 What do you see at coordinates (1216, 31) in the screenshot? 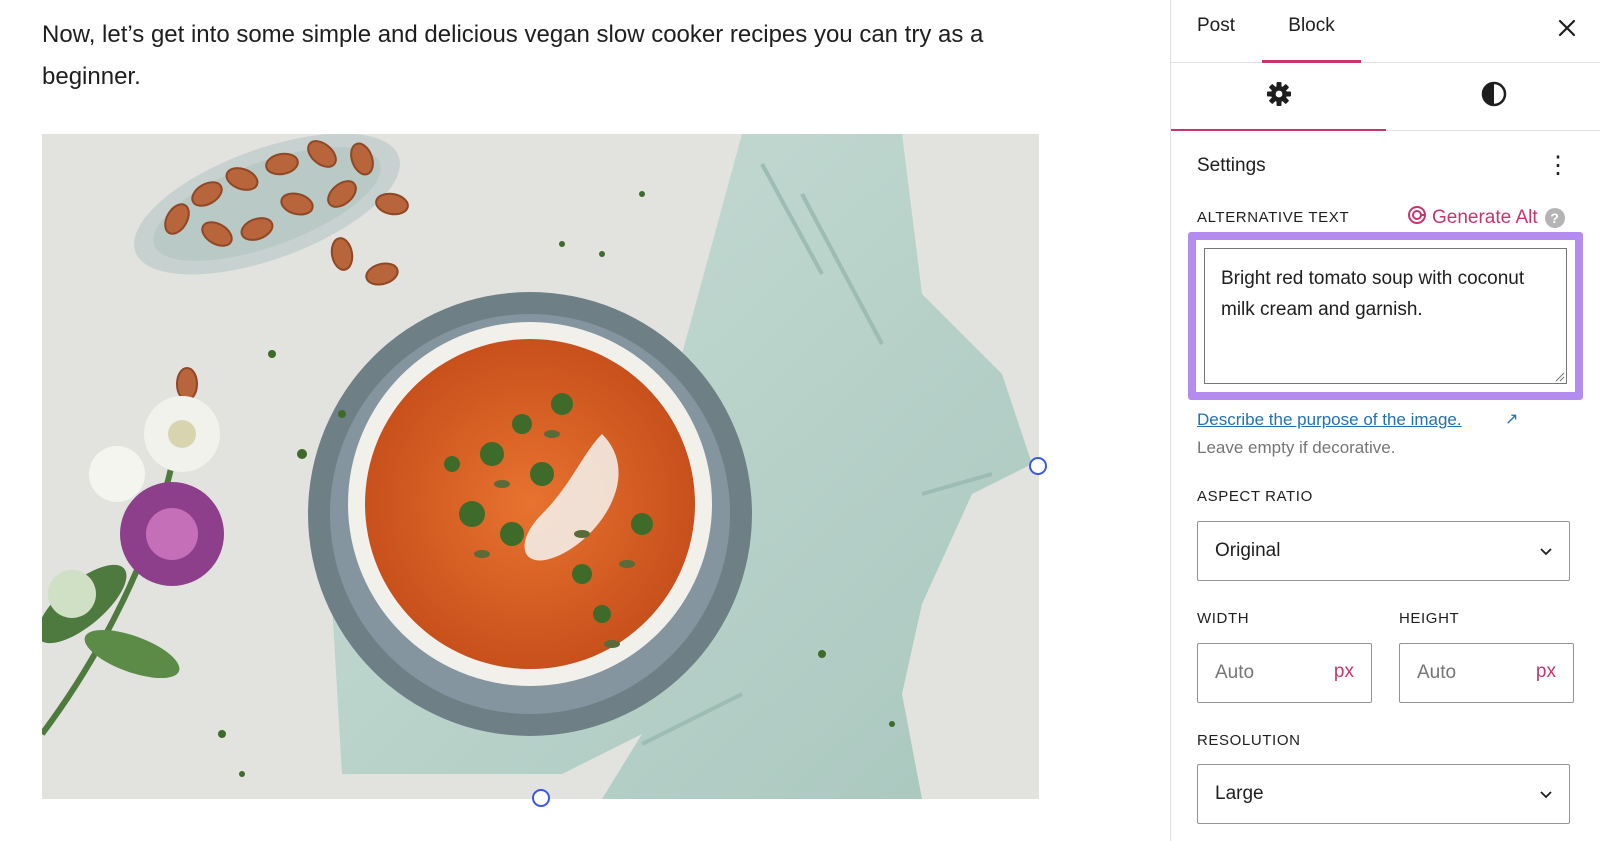
I see `tab-post: Post` at bounding box center [1216, 31].